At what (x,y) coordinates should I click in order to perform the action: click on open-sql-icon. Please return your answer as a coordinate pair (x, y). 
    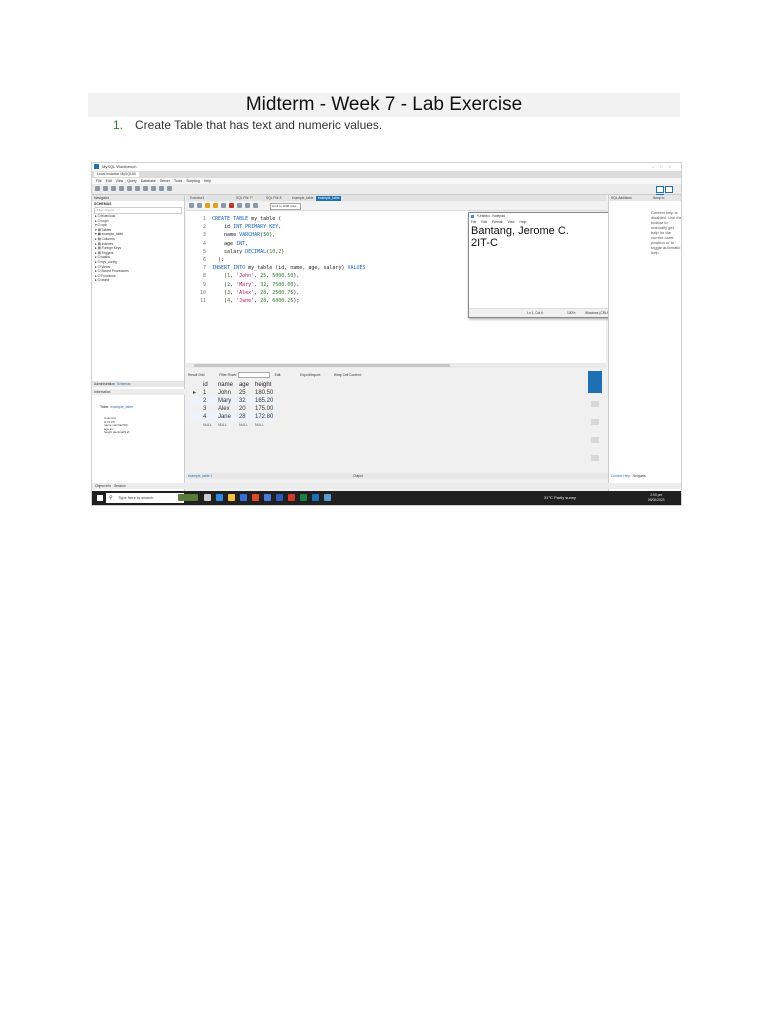
    Looking at the image, I should click on (105, 188).